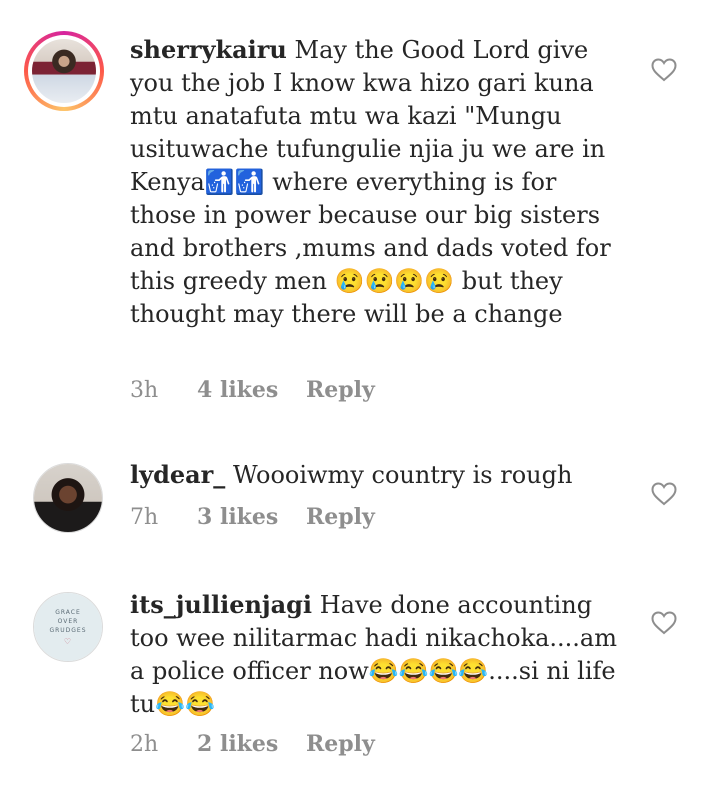 The height and width of the screenshot is (791, 720). I want to click on comment-time: 2h, so click(144, 744).